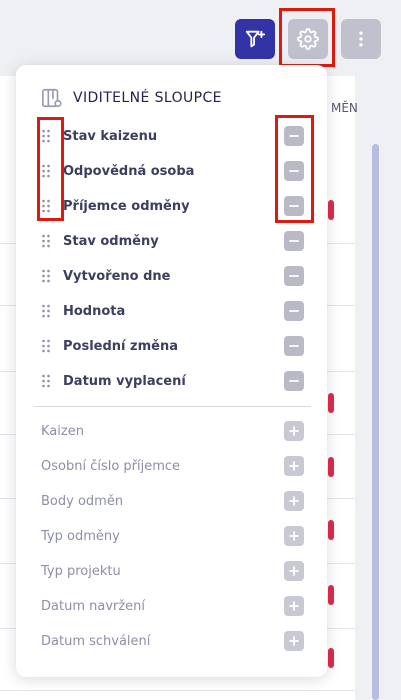 The height and width of the screenshot is (700, 401). I want to click on visible-column-item: Stav odměny, so click(171, 241).